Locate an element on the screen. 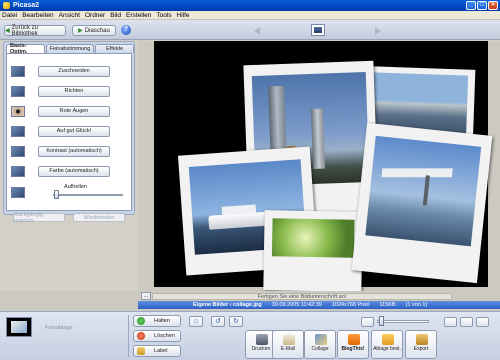 The width and height of the screenshot is (500, 360). collage-icon is located at coordinates (321, 339).